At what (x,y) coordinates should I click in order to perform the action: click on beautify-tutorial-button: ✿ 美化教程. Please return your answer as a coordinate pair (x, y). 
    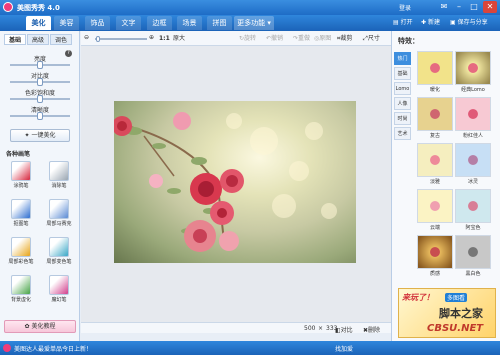
    Looking at the image, I should click on (40, 326).